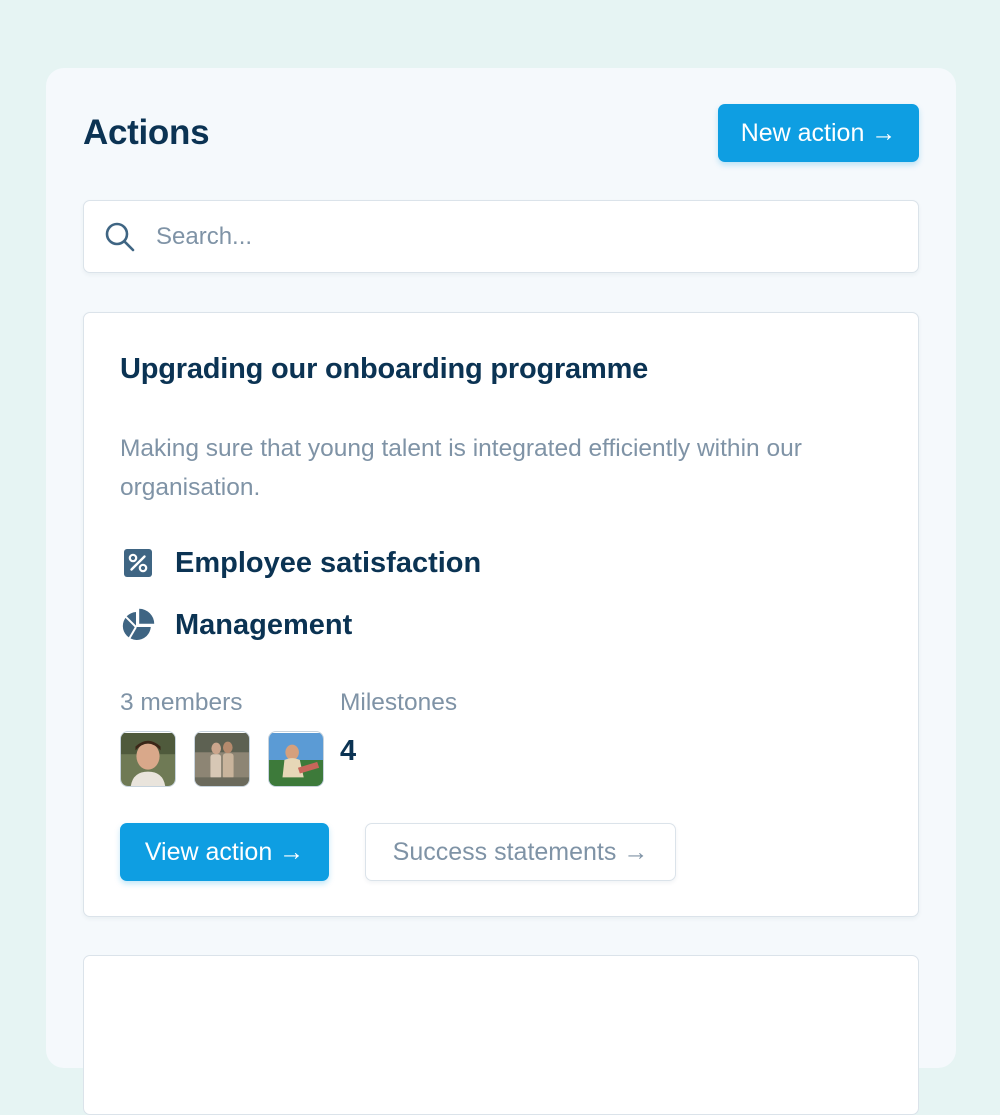  I want to click on success-statements-button: Success statements →, so click(520, 852).